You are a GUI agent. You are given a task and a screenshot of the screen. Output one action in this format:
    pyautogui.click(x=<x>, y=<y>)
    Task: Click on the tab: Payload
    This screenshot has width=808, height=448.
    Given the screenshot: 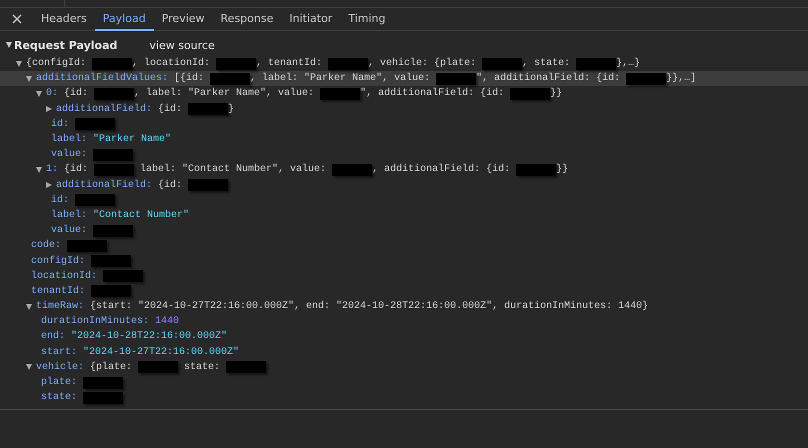 What is the action you would take?
    pyautogui.click(x=124, y=19)
    